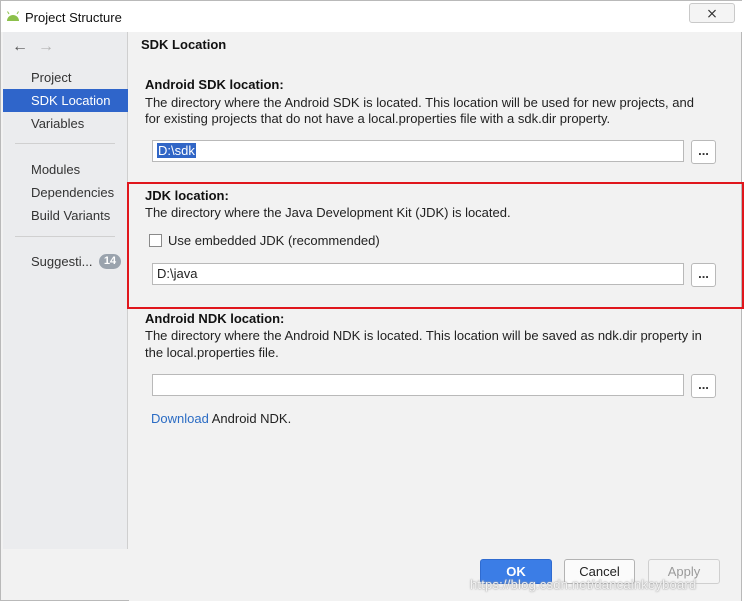  Describe the element at coordinates (110, 261) in the screenshot. I see `suggestions-count-badge: 14` at that location.